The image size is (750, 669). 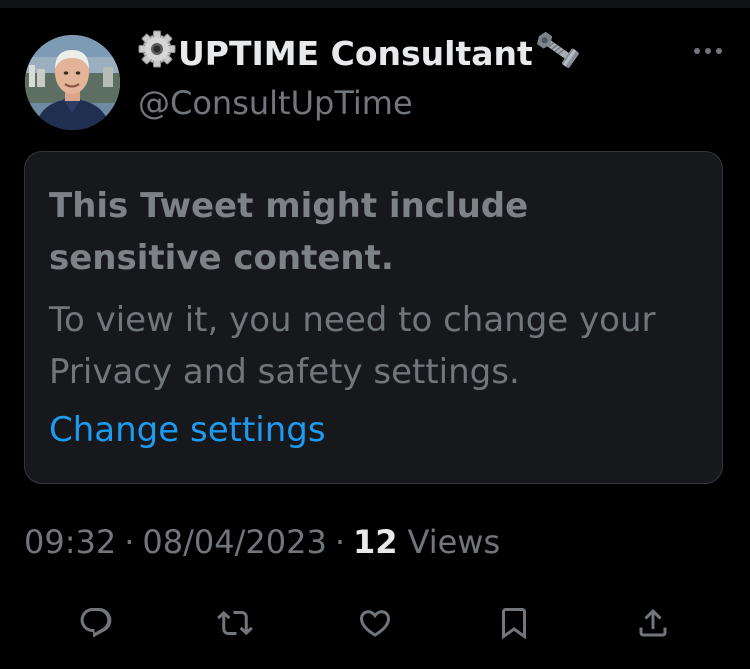 What do you see at coordinates (375, 4) in the screenshot?
I see `top-divider` at bounding box center [375, 4].